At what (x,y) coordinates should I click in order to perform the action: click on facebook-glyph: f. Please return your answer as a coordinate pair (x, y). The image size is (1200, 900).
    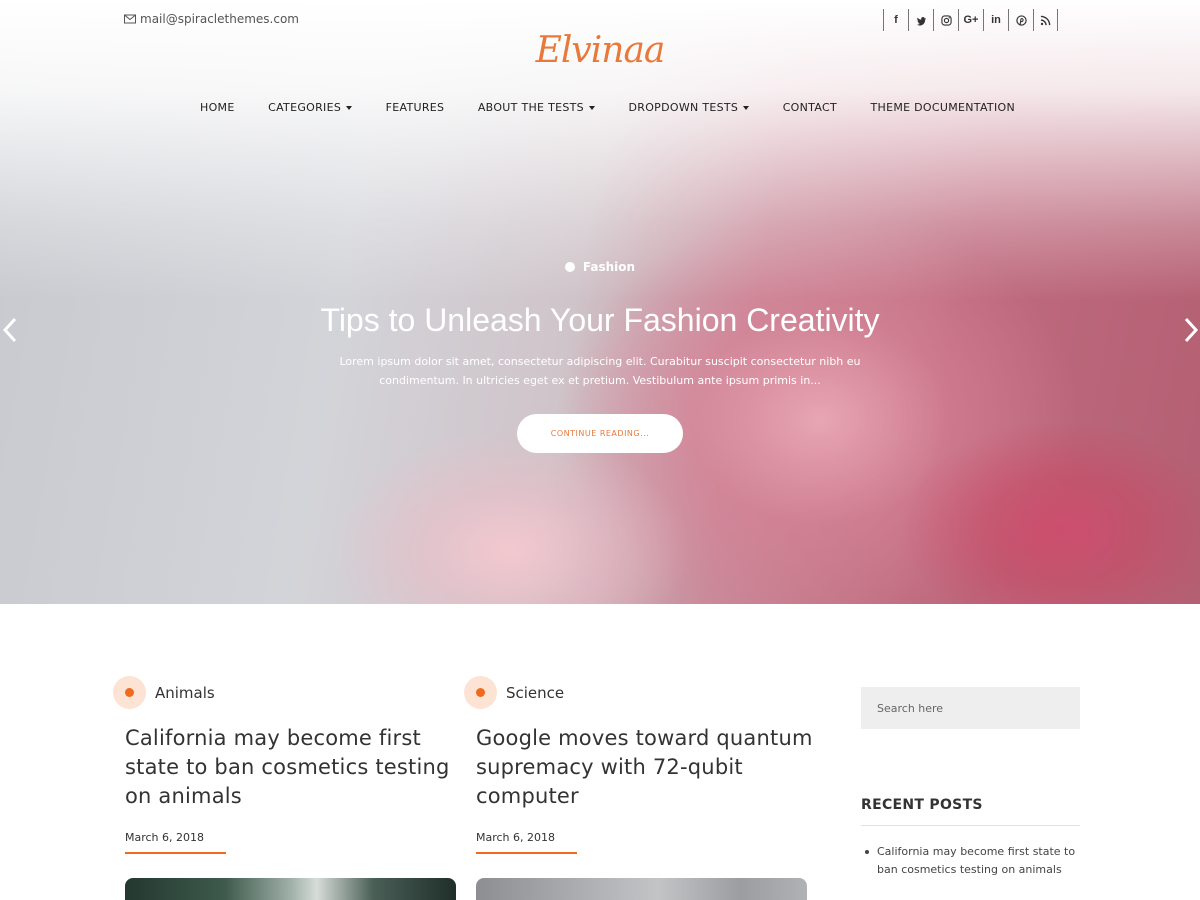
    Looking at the image, I should click on (896, 20).